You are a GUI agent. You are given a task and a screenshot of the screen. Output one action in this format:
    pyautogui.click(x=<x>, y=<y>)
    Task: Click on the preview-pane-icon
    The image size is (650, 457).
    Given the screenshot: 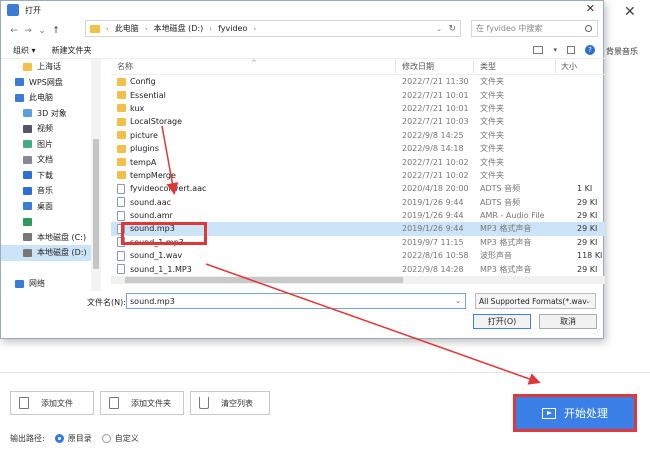 What is the action you would take?
    pyautogui.click(x=571, y=50)
    